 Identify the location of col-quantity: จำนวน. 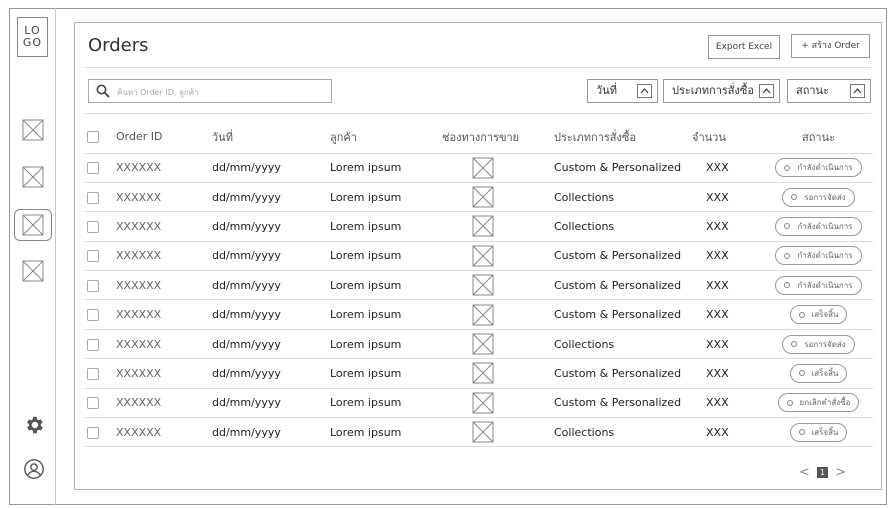
(728, 137).